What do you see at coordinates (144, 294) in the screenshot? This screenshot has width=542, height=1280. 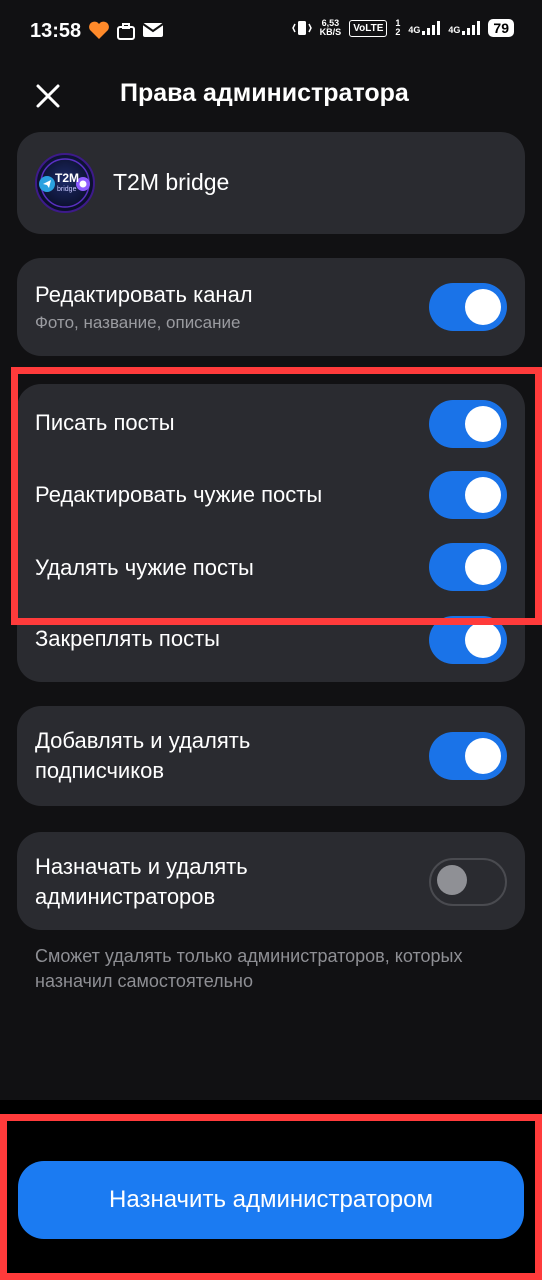 I see `permission-title: Редактировать канал` at bounding box center [144, 294].